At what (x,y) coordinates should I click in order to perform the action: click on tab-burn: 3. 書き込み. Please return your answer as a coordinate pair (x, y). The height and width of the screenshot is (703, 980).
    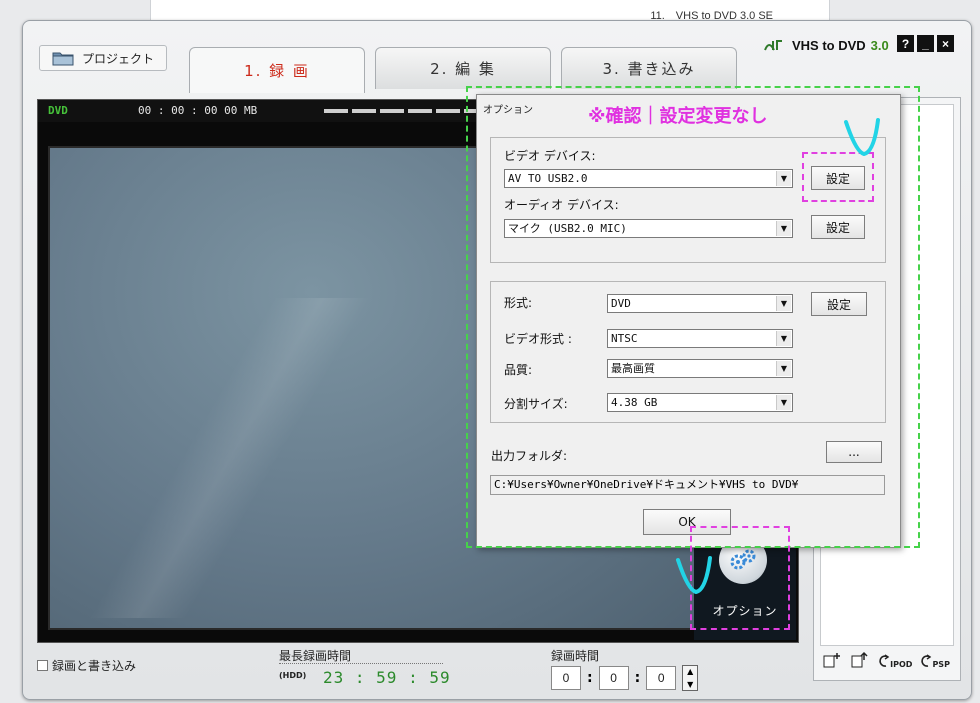
    Looking at the image, I should click on (649, 68).